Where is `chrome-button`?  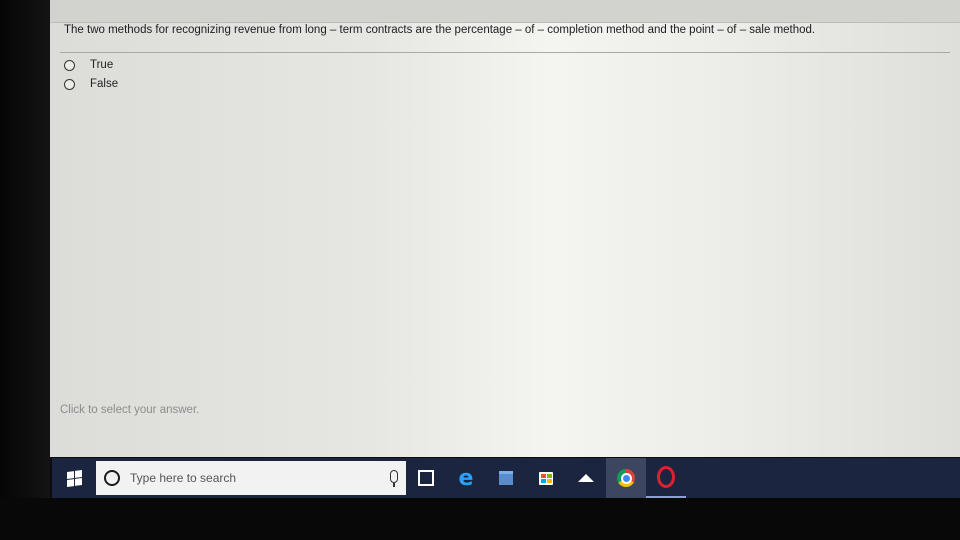
chrome-button is located at coordinates (626, 478).